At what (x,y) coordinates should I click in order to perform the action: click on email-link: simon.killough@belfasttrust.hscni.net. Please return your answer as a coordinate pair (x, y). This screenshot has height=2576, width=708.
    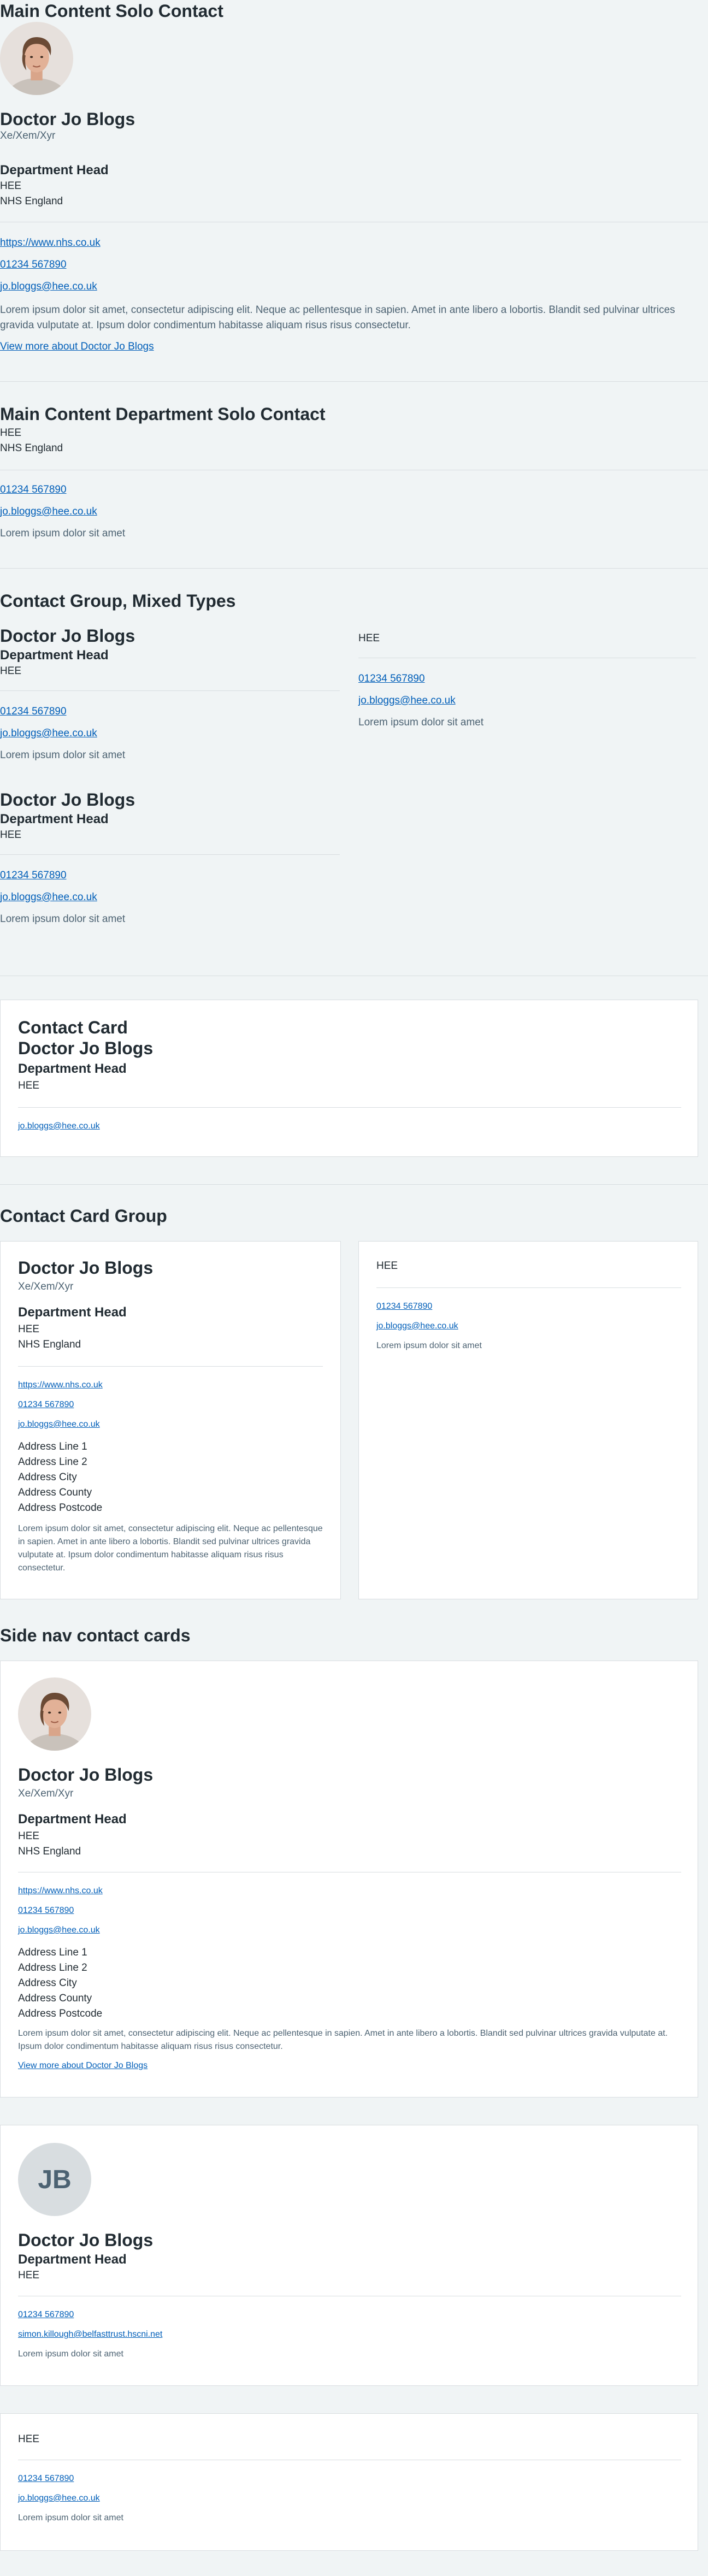
    Looking at the image, I should click on (90, 2334).